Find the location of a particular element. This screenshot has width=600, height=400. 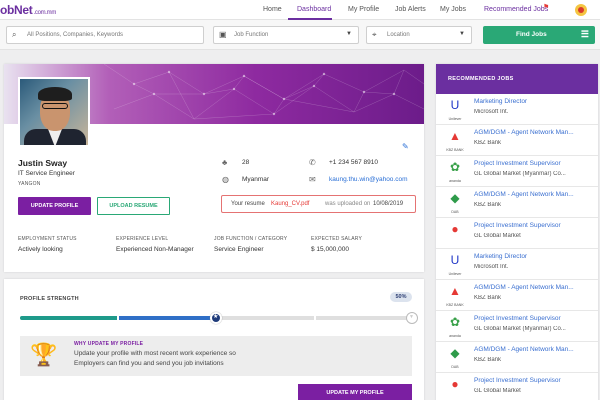

search-icon: ⌕ is located at coordinates (14, 34).